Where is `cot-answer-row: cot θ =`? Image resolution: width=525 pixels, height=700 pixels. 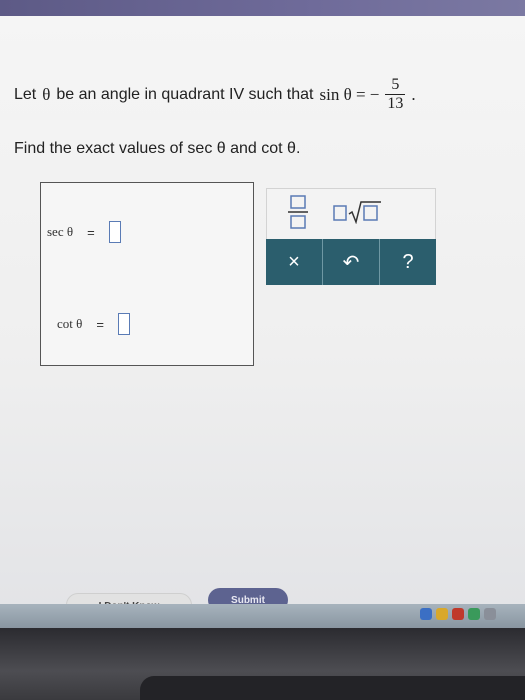 cot-answer-row: cot θ = is located at coordinates (93, 324).